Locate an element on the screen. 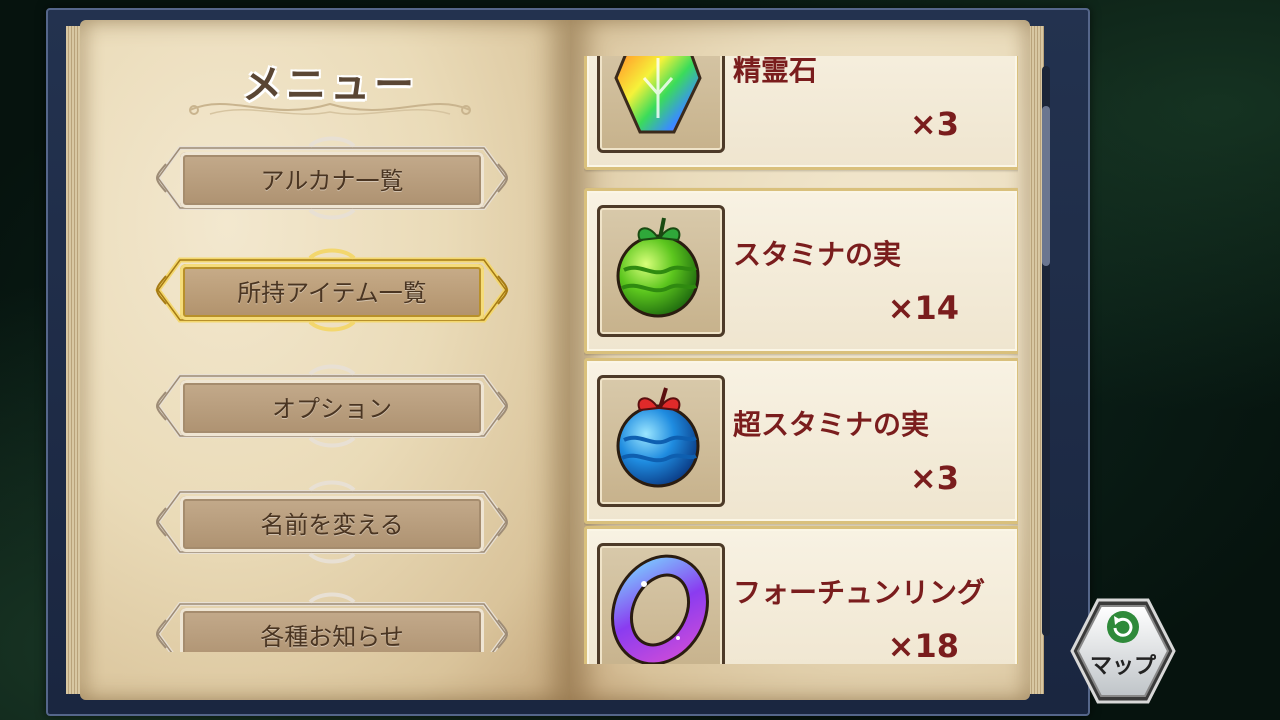 The width and height of the screenshot is (1280, 720). green-fruit-icon is located at coordinates (658, 267).